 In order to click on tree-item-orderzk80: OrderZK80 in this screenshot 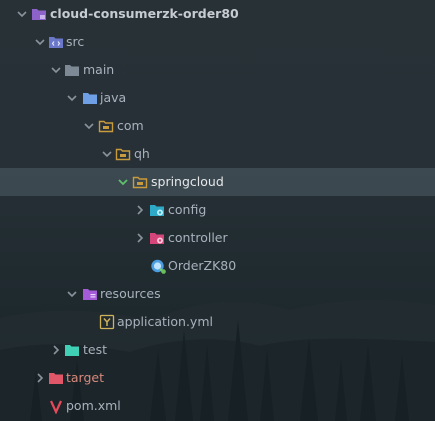, I will do `click(217, 266)`.